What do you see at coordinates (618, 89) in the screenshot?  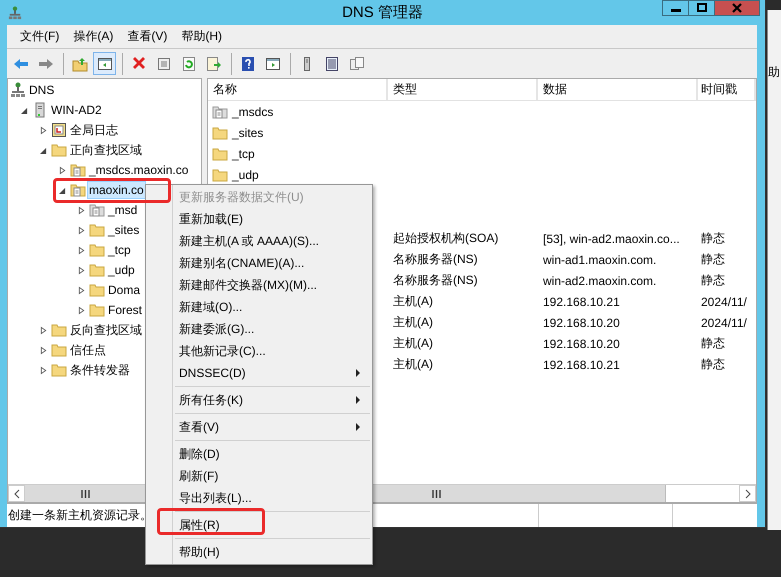 I see `column-header: 数据` at bounding box center [618, 89].